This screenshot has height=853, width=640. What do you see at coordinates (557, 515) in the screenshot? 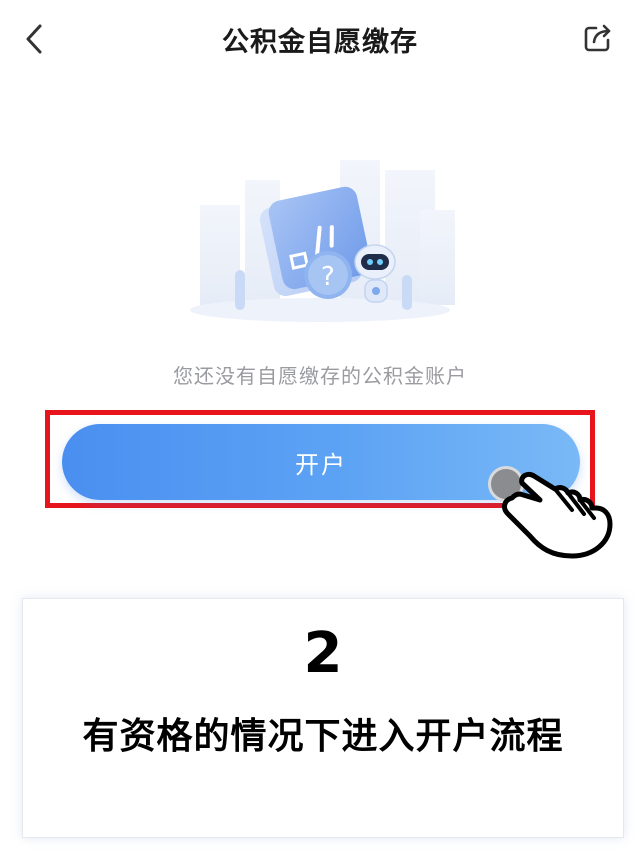
I see `pointing-hand-icon` at bounding box center [557, 515].